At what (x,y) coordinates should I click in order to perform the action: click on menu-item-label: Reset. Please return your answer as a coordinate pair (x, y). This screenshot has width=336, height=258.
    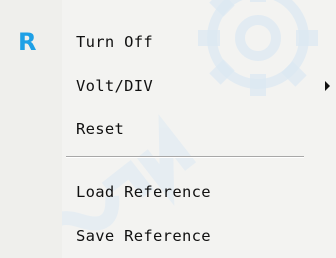
    Looking at the image, I should click on (100, 129).